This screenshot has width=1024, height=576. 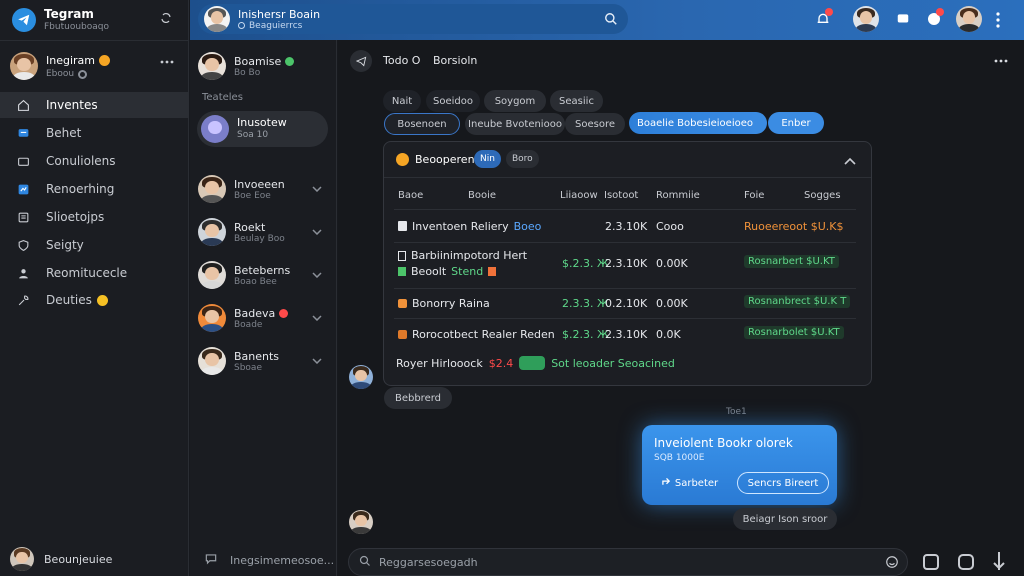 I want to click on mic-icon, so click(x=999, y=562).